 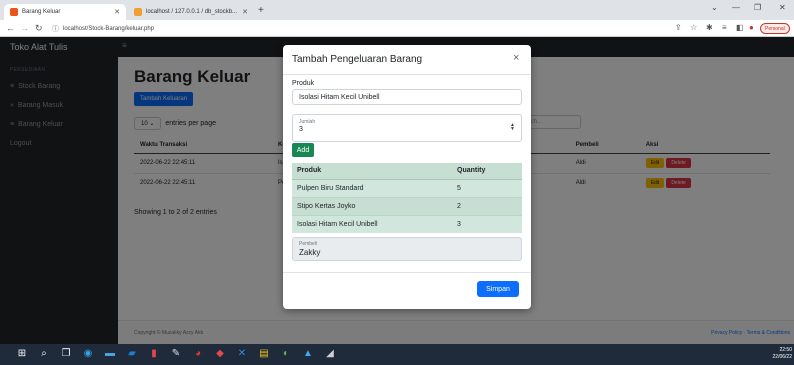 I want to click on url-field: ⓘ localhost/Stock-Barang/keluar.php, so click(x=342, y=28).